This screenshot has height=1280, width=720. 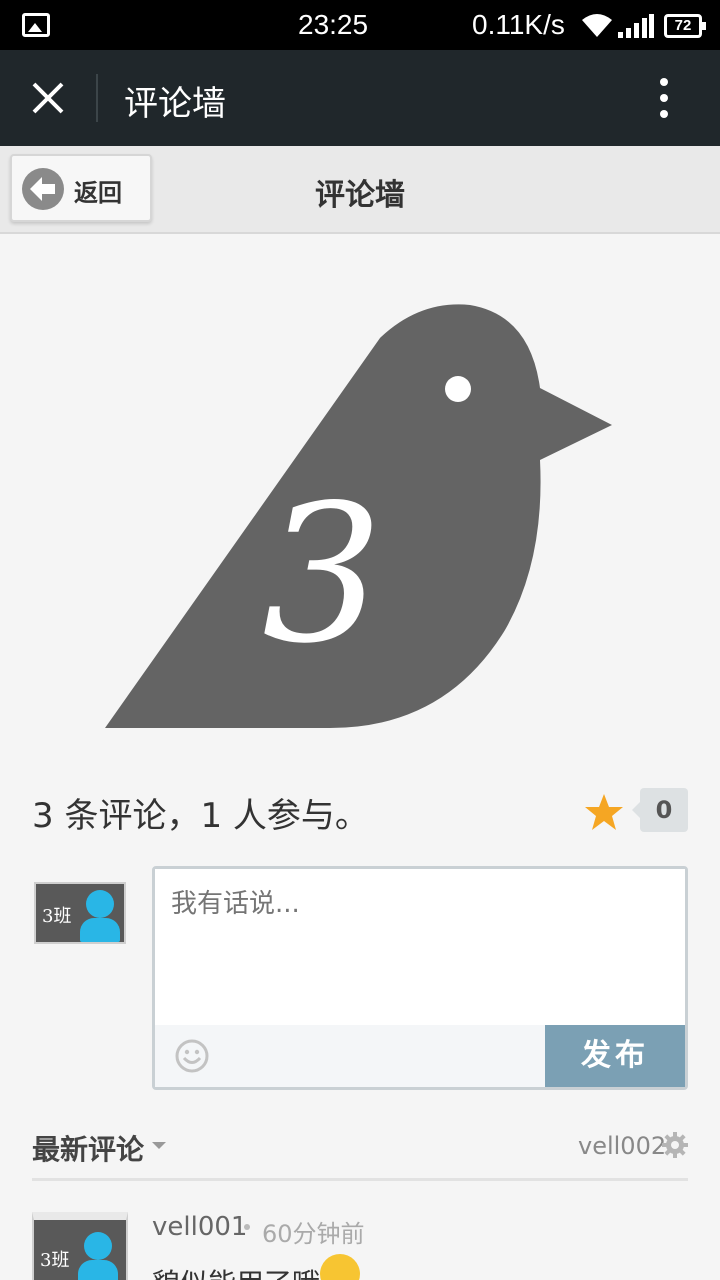 I want to click on network-speed: 0.11K/s, so click(x=518, y=24).